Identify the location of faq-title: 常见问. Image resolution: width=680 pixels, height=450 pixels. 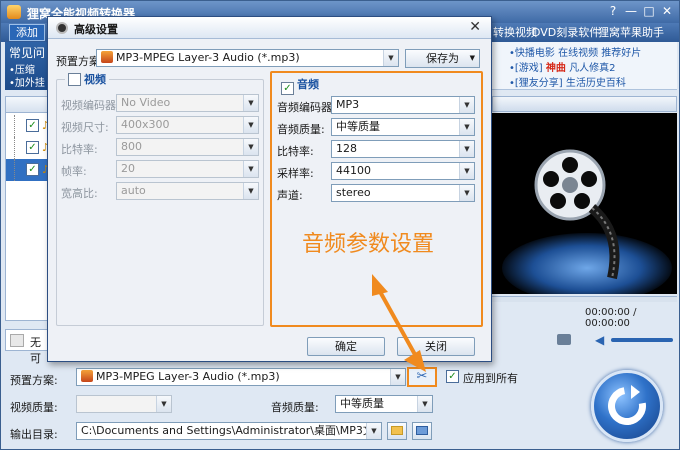
(27, 53).